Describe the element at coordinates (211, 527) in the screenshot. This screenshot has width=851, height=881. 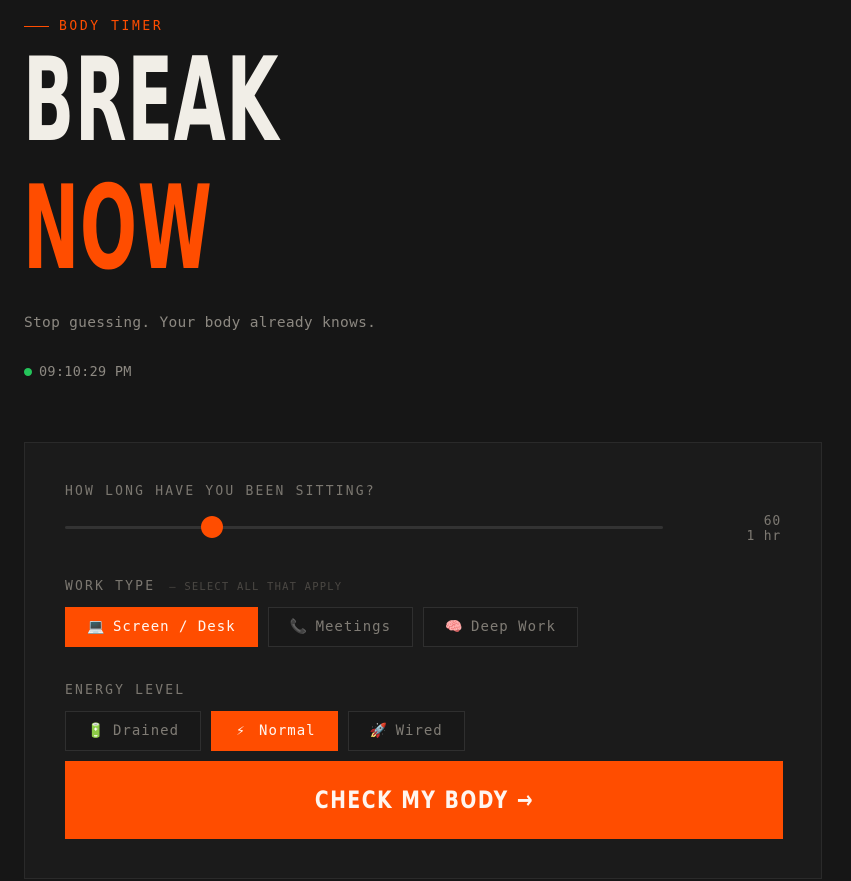
I see `sitting-slider-thumb` at that location.